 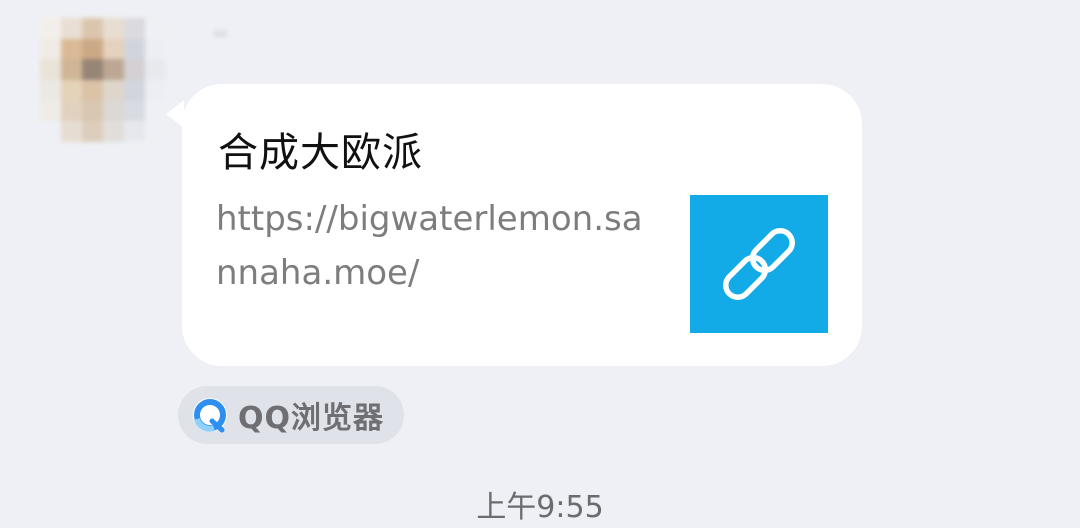 I want to click on message-timestamp: 上午9:55, so click(x=540, y=507).